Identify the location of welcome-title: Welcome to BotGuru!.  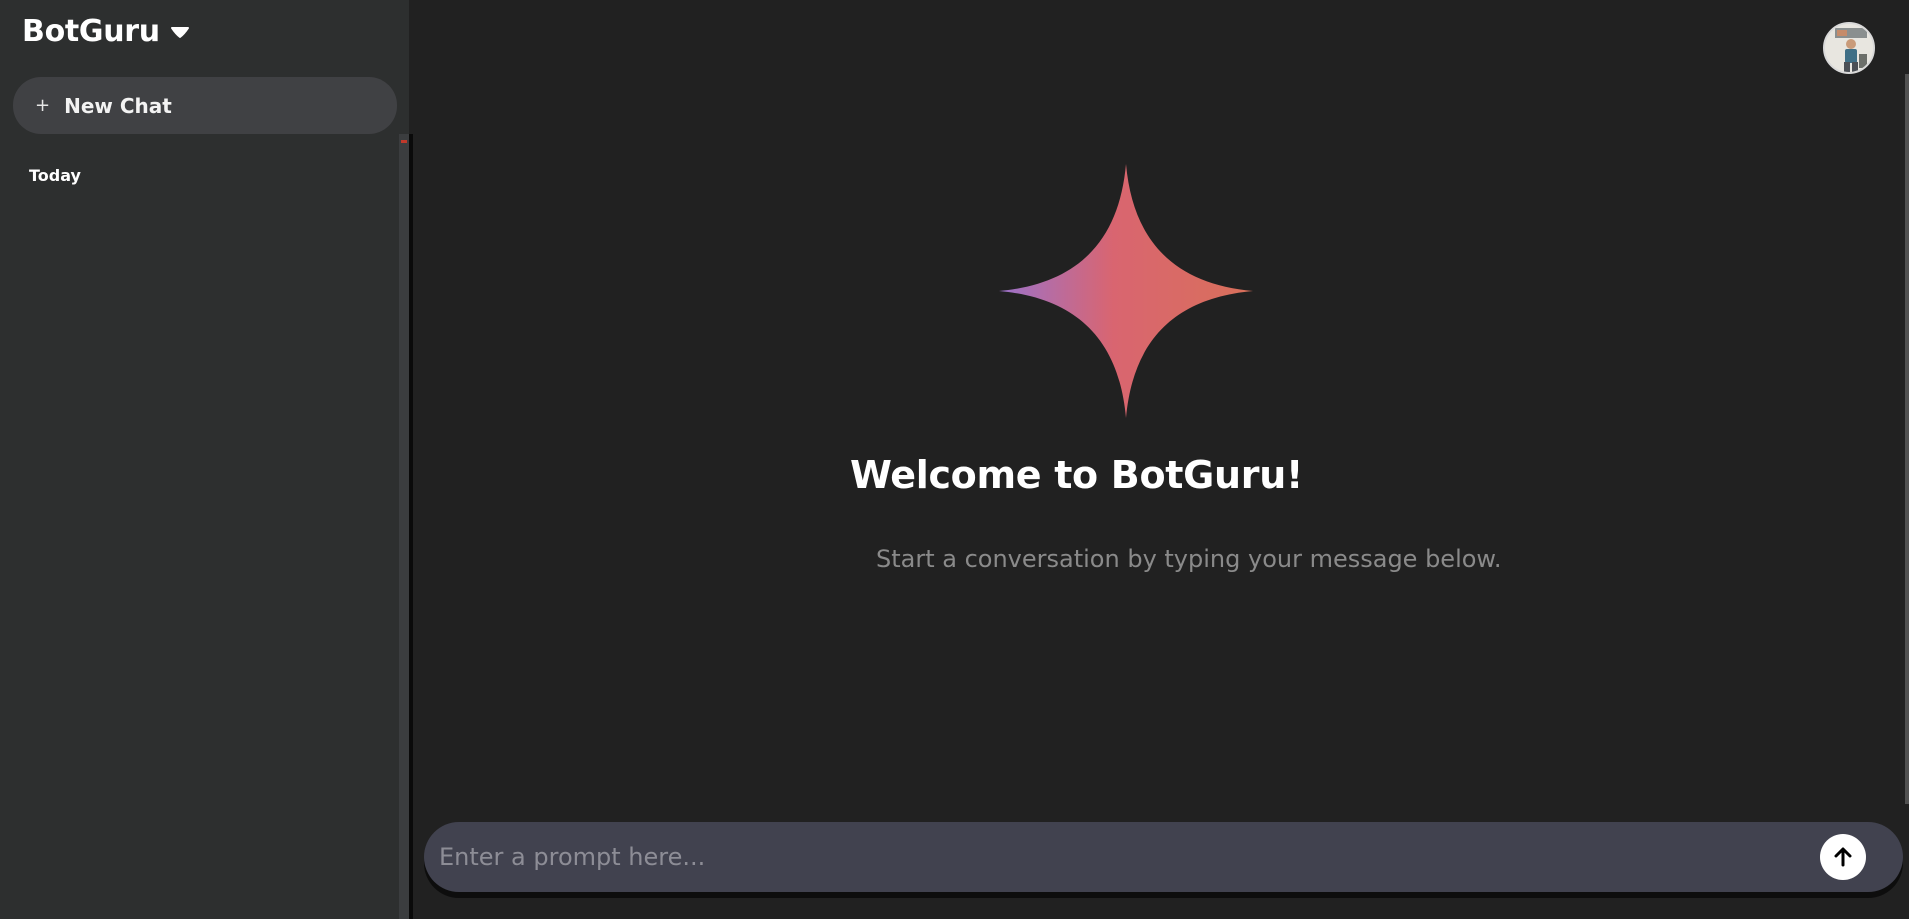
(1076, 475).